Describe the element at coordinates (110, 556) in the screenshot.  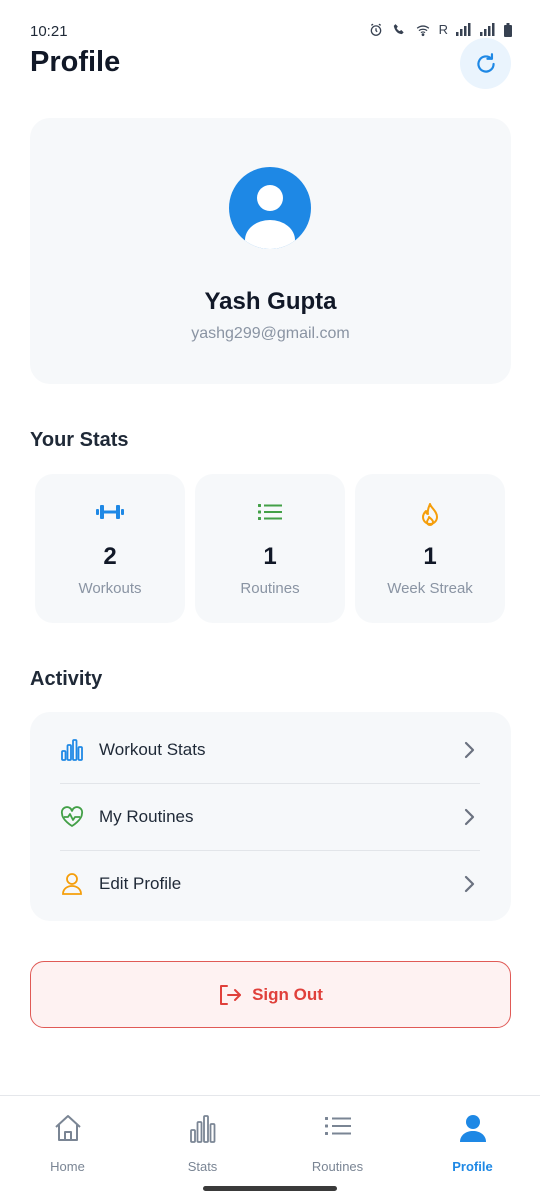
I see `stat-value: 2` at that location.